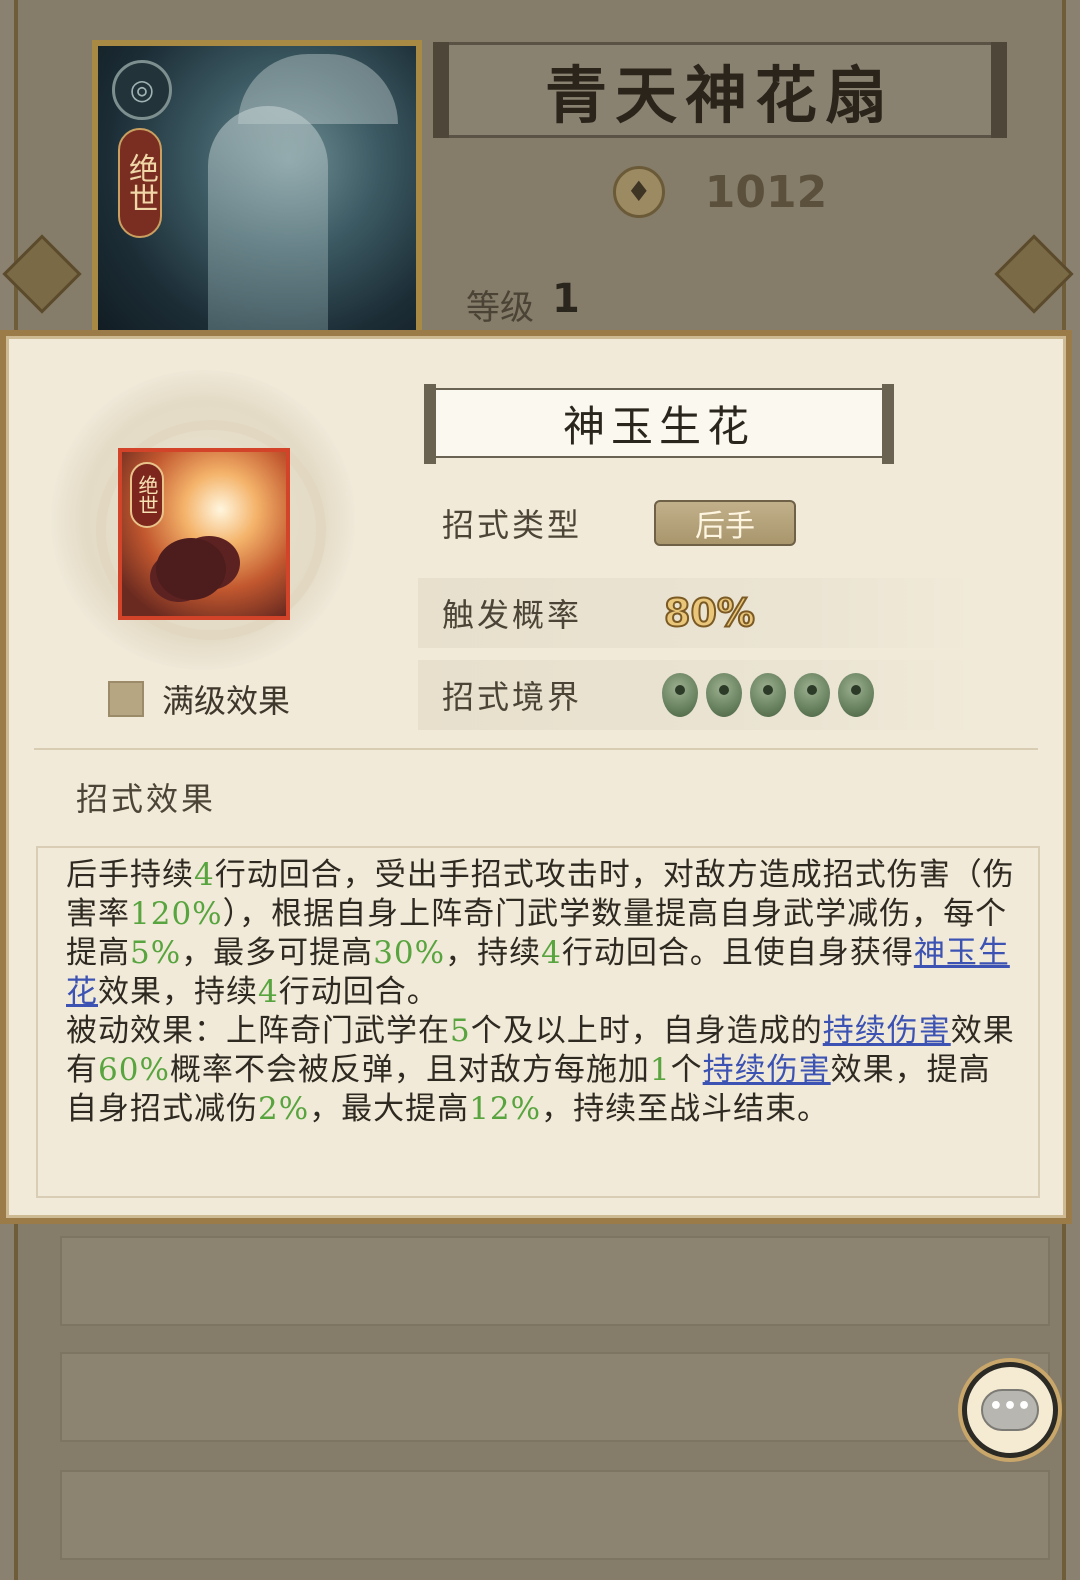  Describe the element at coordinates (204, 534) in the screenshot. I see `skill-icon: 绝世` at that location.